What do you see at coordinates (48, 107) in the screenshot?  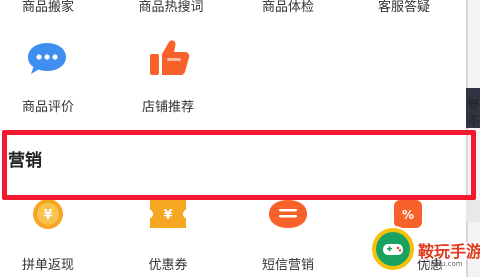 I see `tool-product-reviews-label: 商品评价` at bounding box center [48, 107].